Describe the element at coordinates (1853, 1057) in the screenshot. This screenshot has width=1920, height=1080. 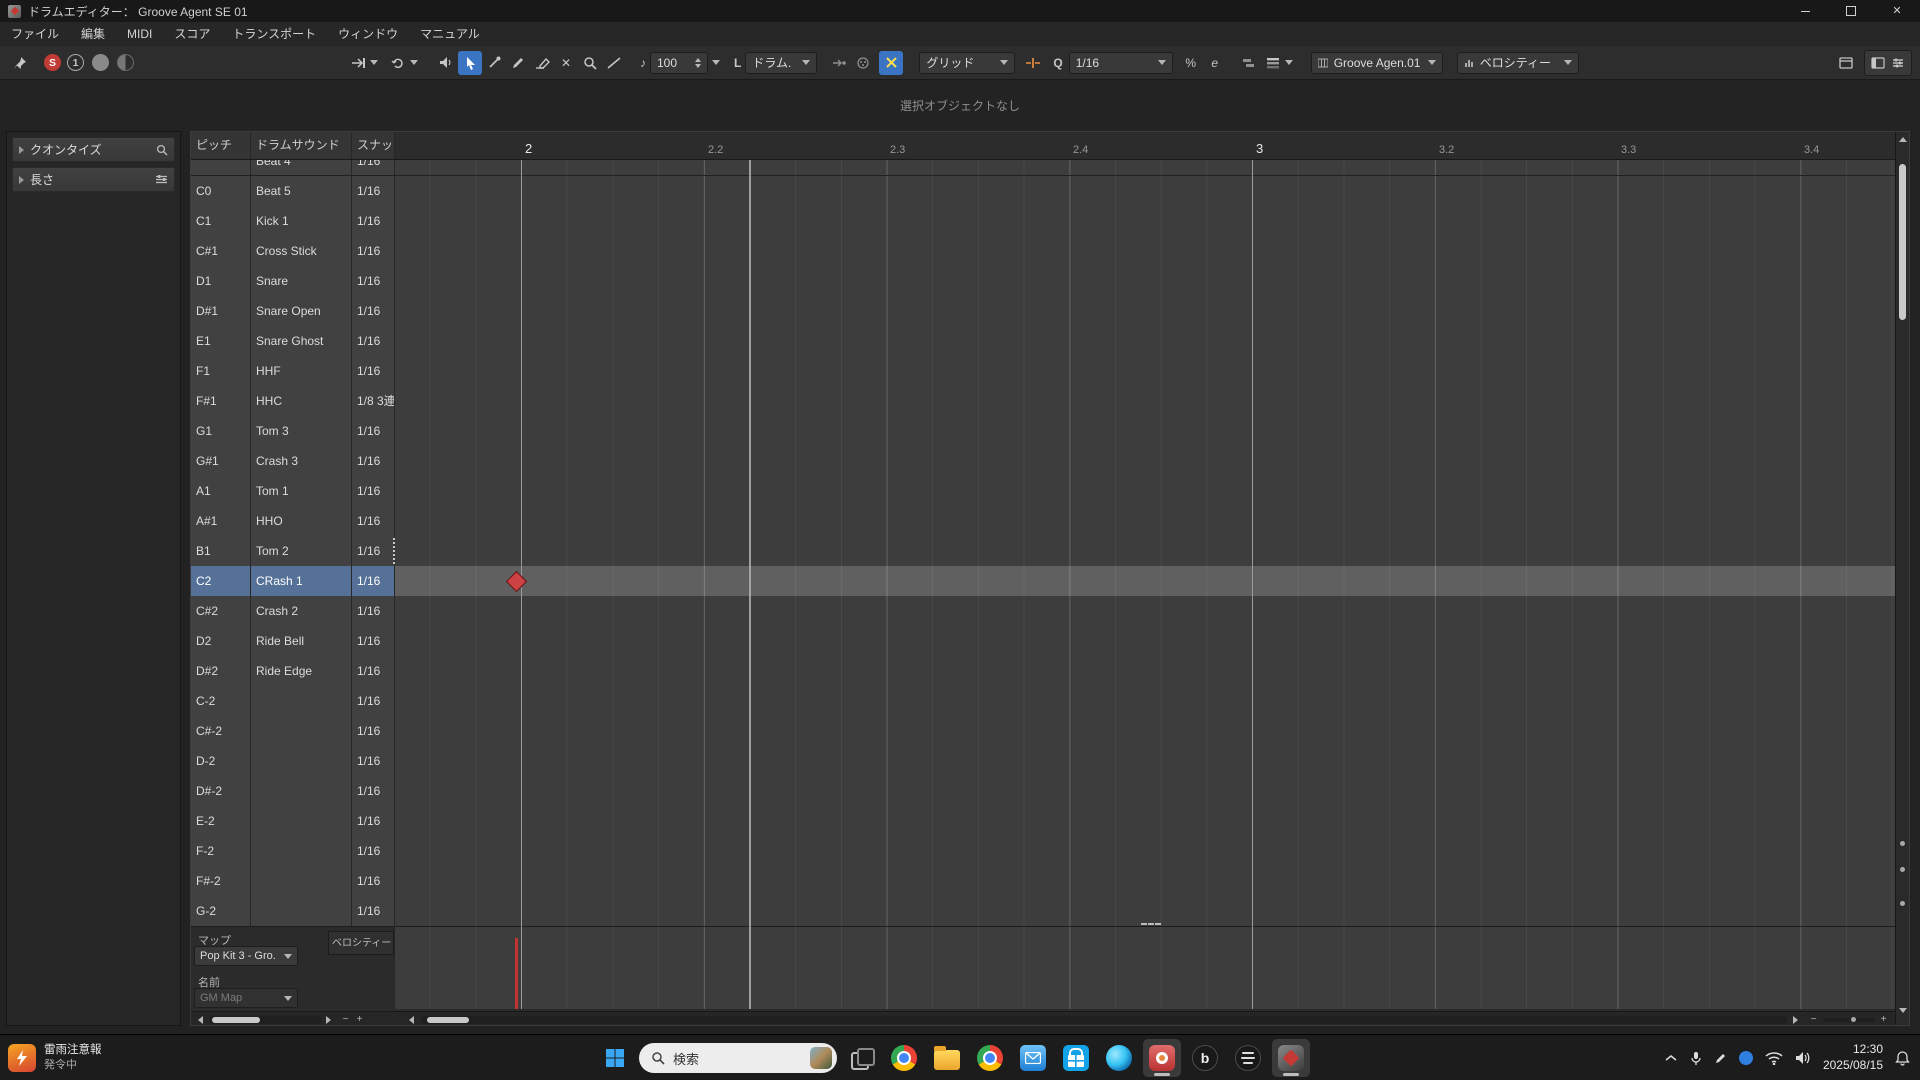
I see `taskbar-clock: 12:30 2025/08/15` at that location.